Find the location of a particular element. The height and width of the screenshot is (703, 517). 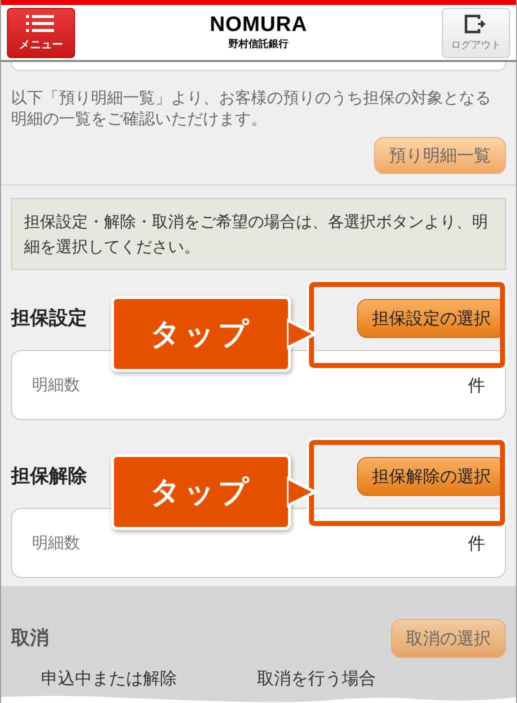

select-button: 取消の選択 is located at coordinates (448, 638).